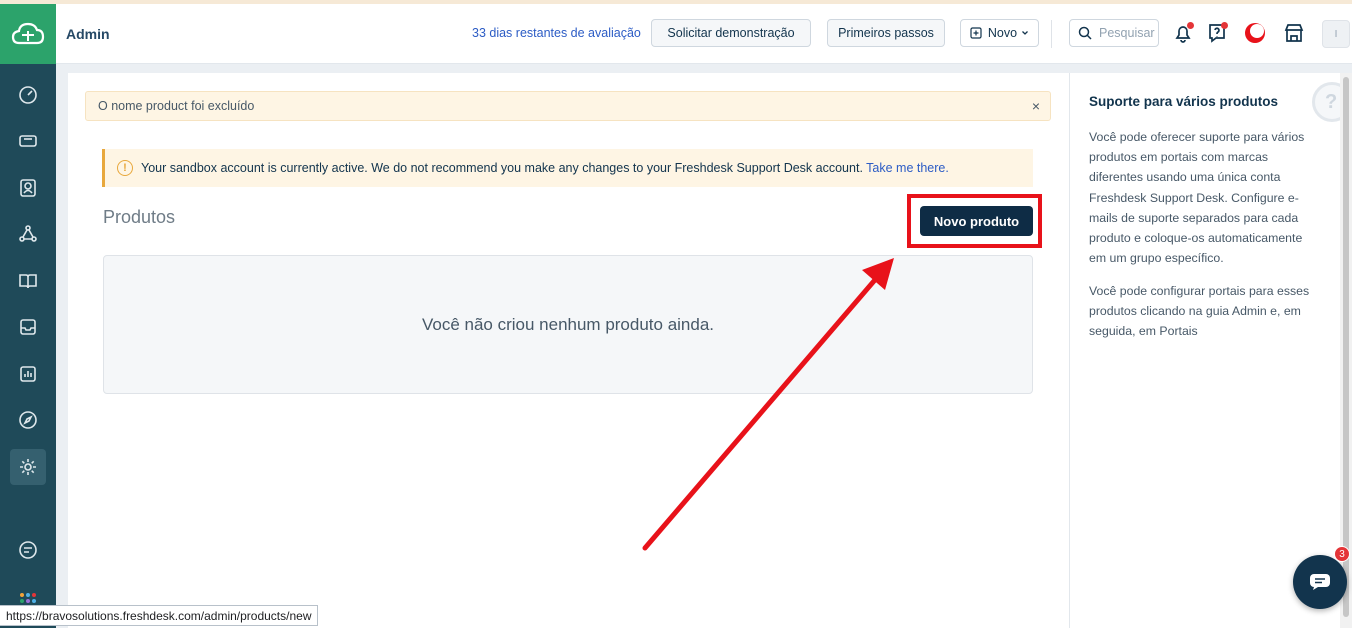 The width and height of the screenshot is (1352, 628). What do you see at coordinates (88, 34) in the screenshot?
I see `page-title: Admin` at bounding box center [88, 34].